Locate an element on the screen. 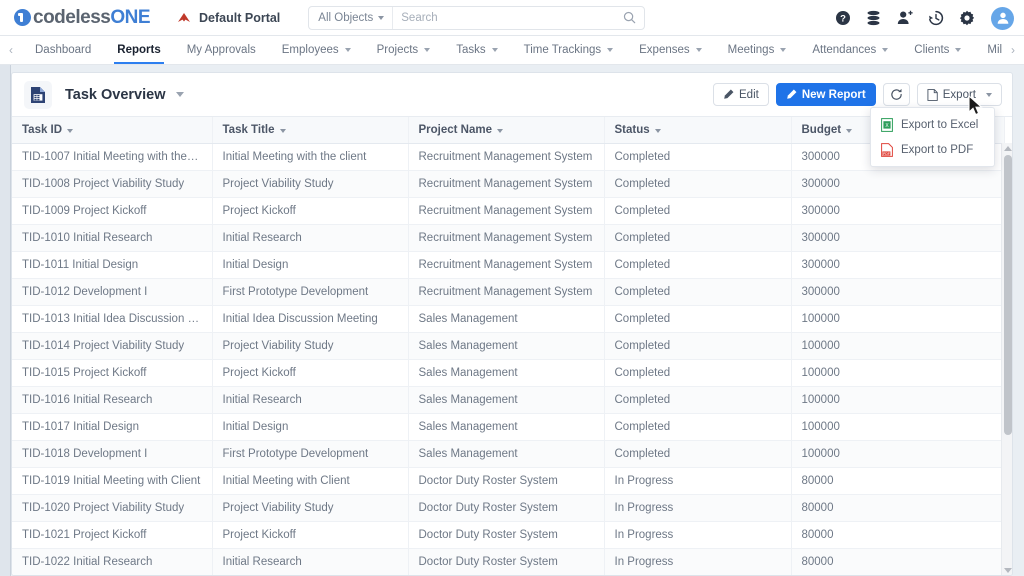 This screenshot has height=576, width=1024. scroll-up-arrow-icon is located at coordinates (1008, 148).